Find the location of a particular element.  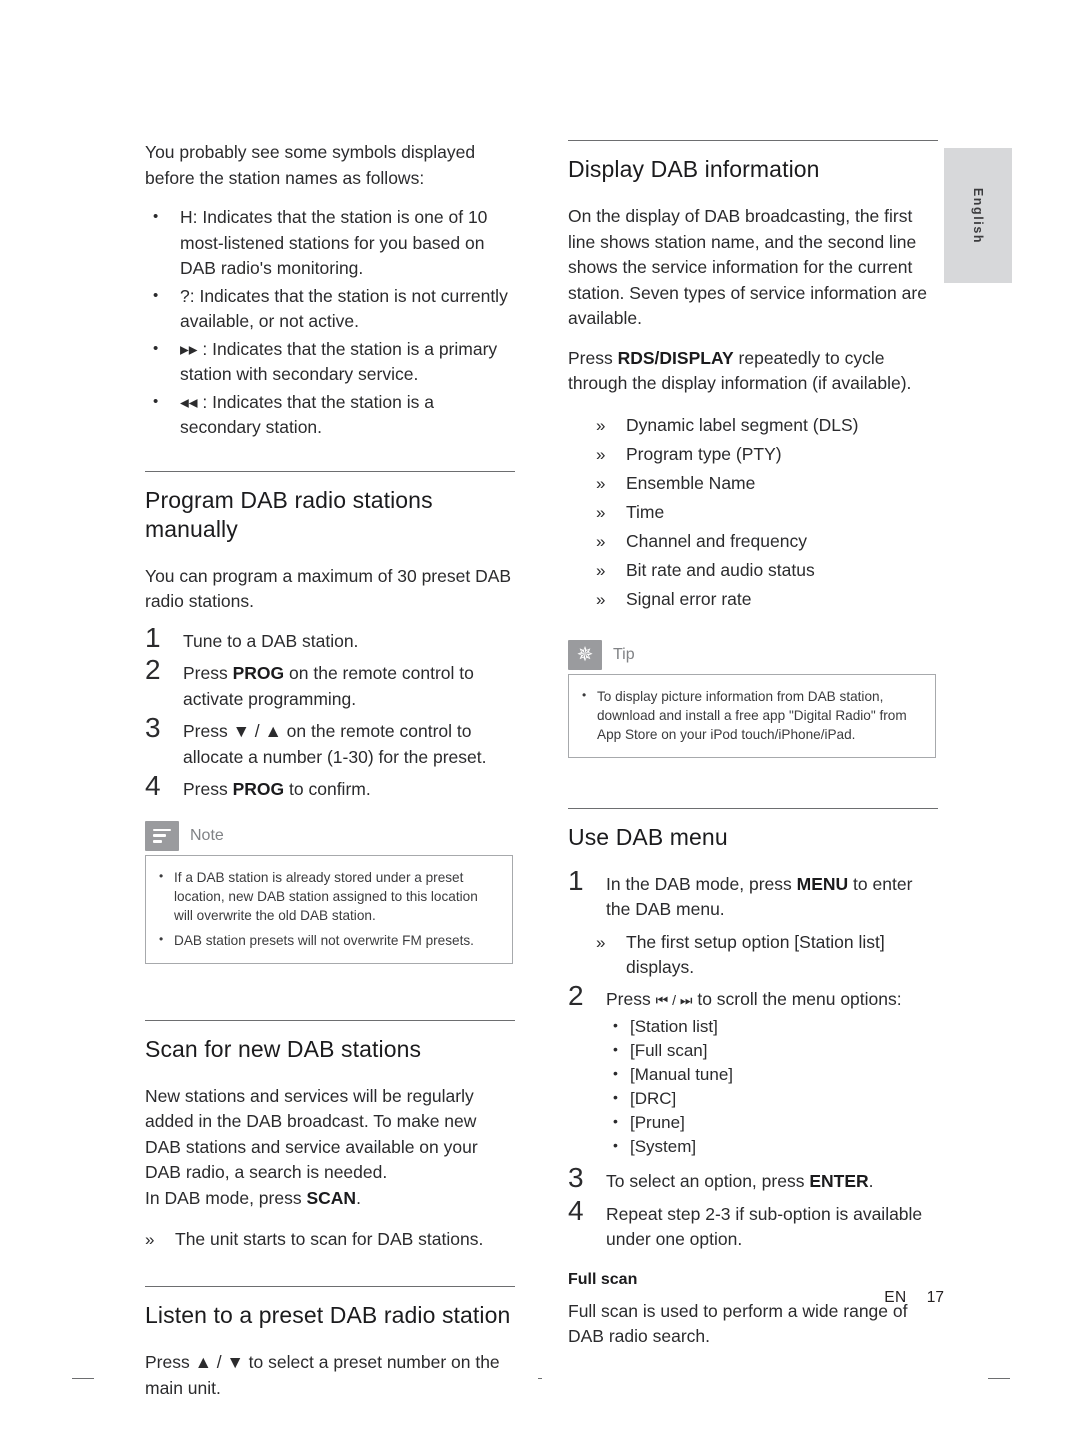

step-text: To select an option, press ENTER. is located at coordinates (740, 1181).